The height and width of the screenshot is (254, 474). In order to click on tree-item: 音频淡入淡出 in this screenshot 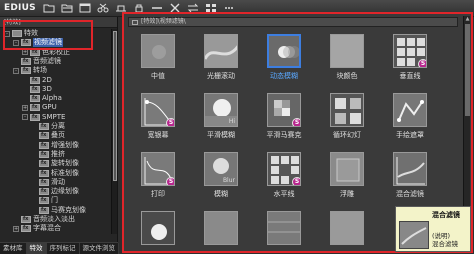, I will do `click(44, 219)`.